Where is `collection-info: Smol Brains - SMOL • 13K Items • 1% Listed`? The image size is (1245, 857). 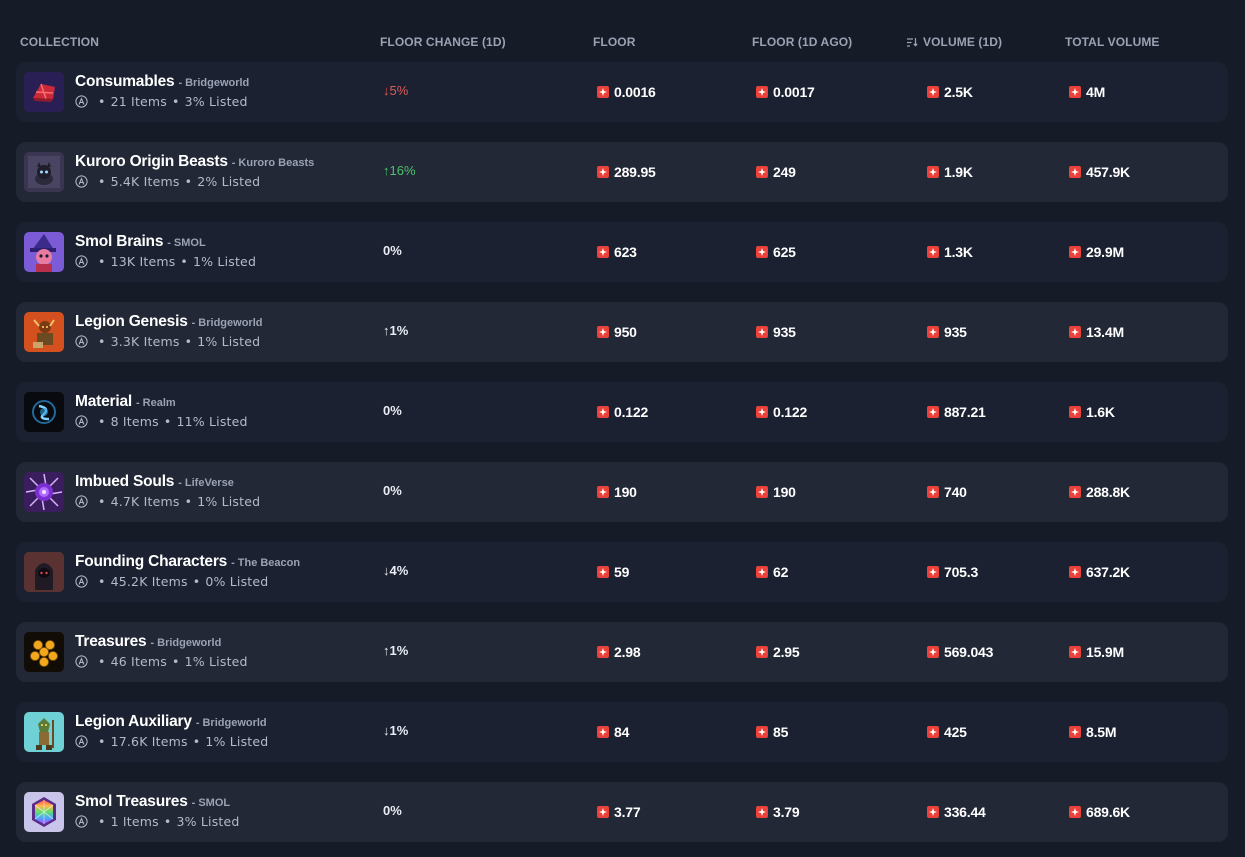 collection-info: Smol Brains - SMOL • 13K Items • 1% Listed is located at coordinates (165, 251).